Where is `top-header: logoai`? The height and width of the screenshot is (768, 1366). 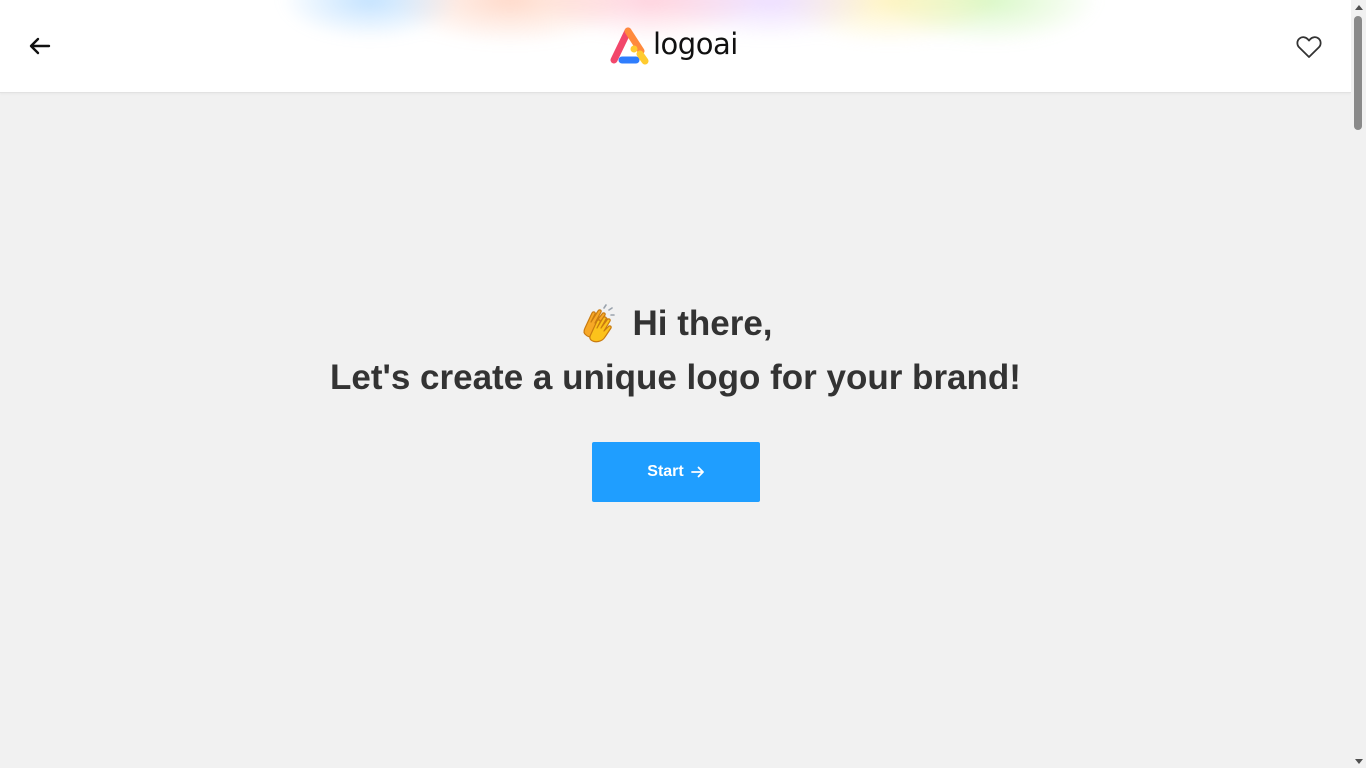
top-header: logoai is located at coordinates (675, 46).